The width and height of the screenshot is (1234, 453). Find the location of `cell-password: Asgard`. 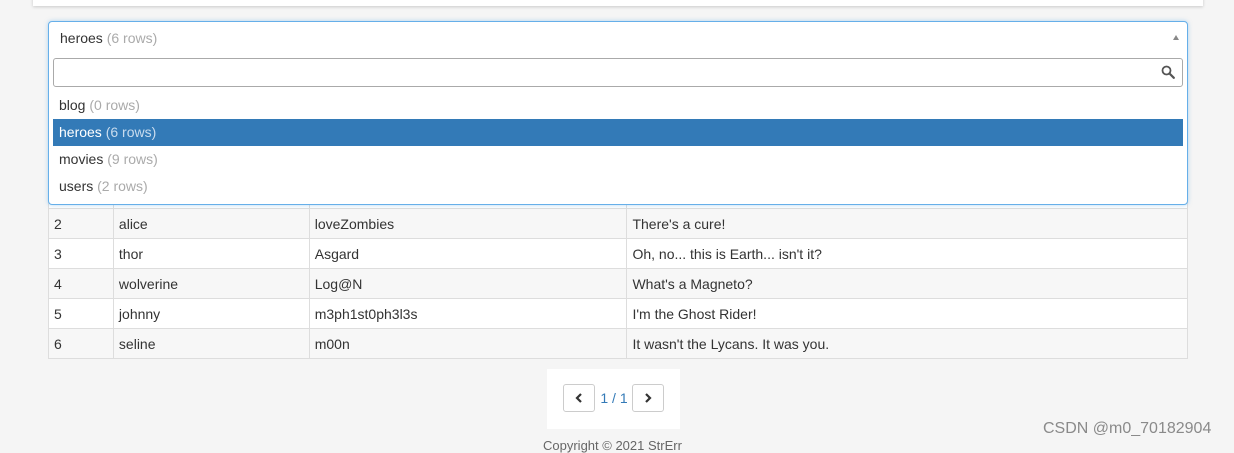

cell-password: Asgard is located at coordinates (468, 253).